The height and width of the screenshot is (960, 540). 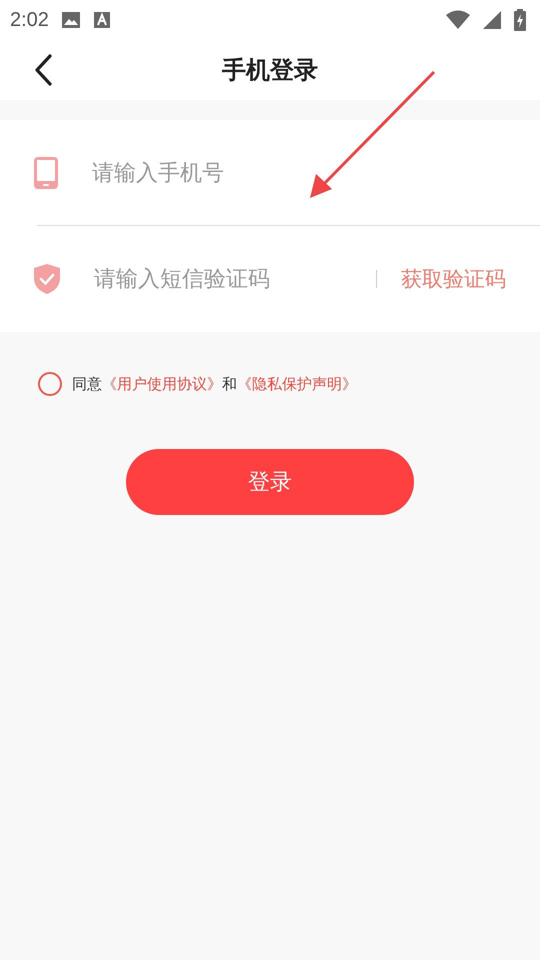 I want to click on image-icon, so click(x=70, y=20).